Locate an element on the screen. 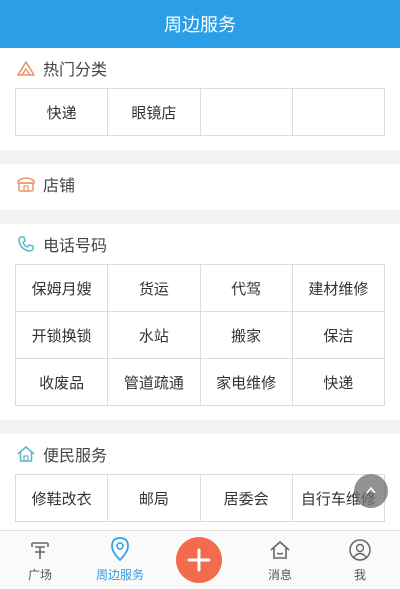 The width and height of the screenshot is (400, 589). home-icon is located at coordinates (26, 454).